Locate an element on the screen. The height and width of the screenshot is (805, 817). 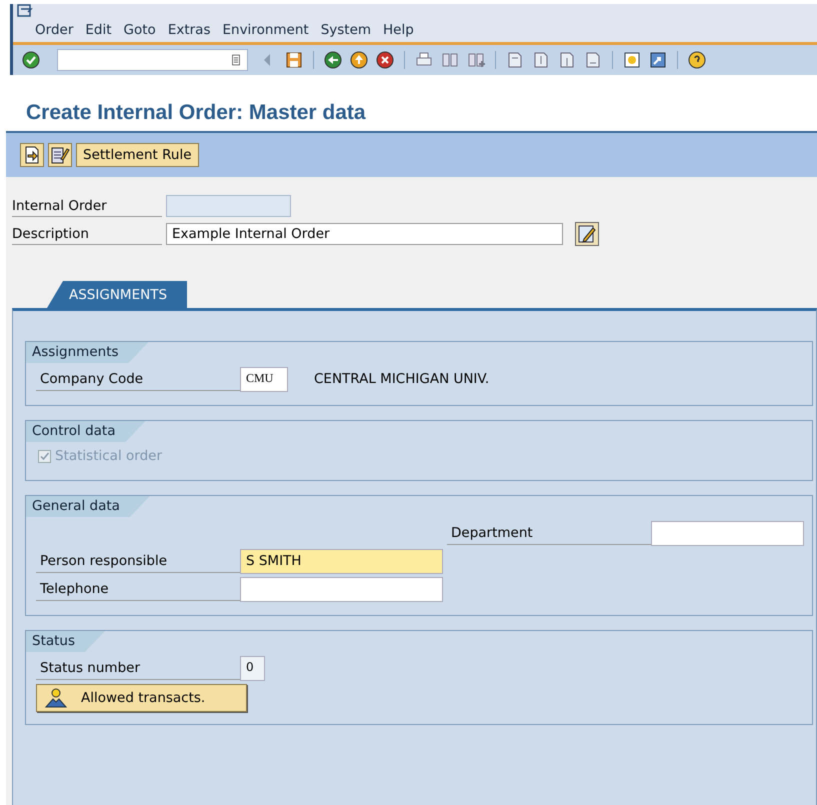
help-icon is located at coordinates (697, 60).